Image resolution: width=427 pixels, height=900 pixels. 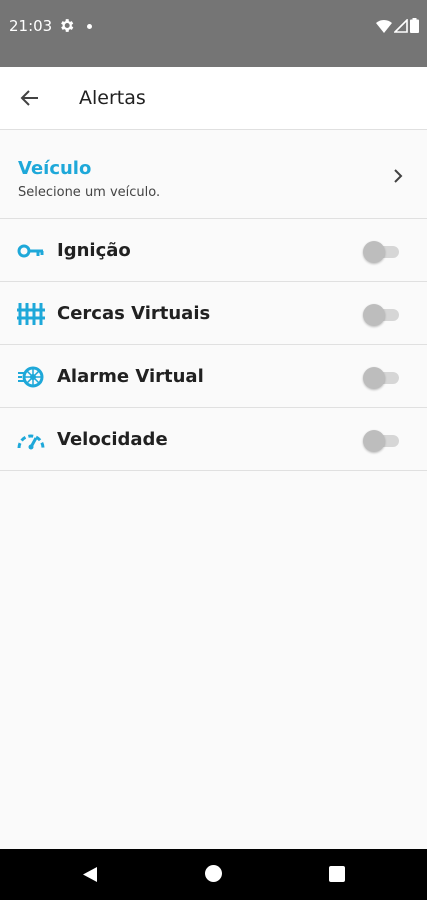 I want to click on arrow-back-icon, so click(x=29, y=98).